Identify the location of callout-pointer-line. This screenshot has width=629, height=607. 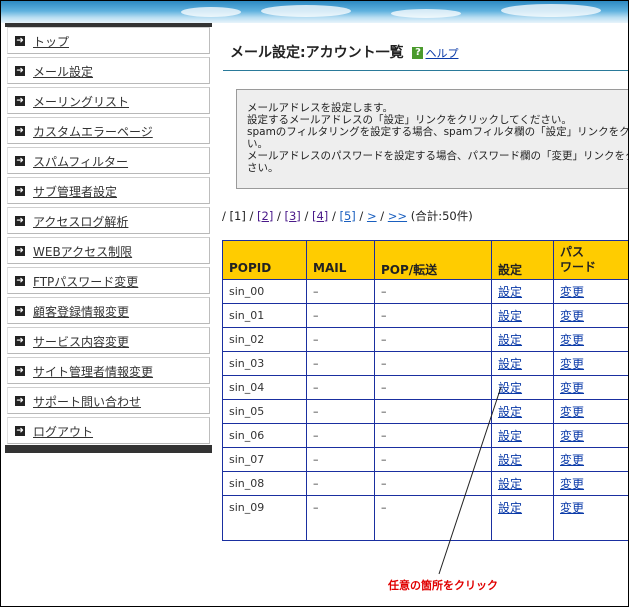
(470, 480).